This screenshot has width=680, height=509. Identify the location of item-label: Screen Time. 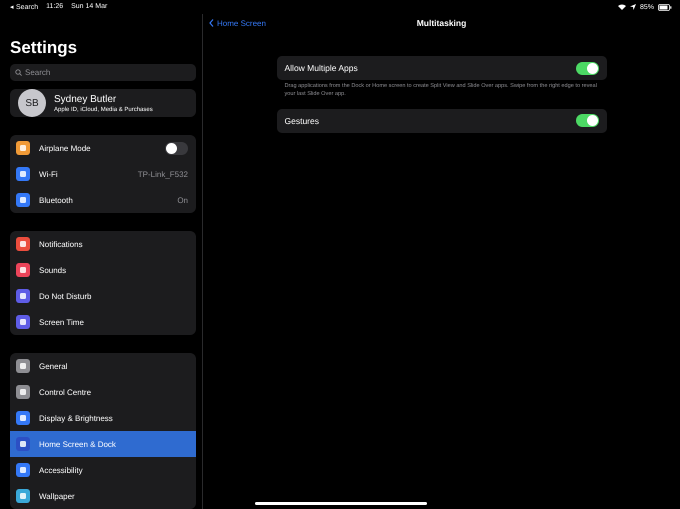
(62, 322).